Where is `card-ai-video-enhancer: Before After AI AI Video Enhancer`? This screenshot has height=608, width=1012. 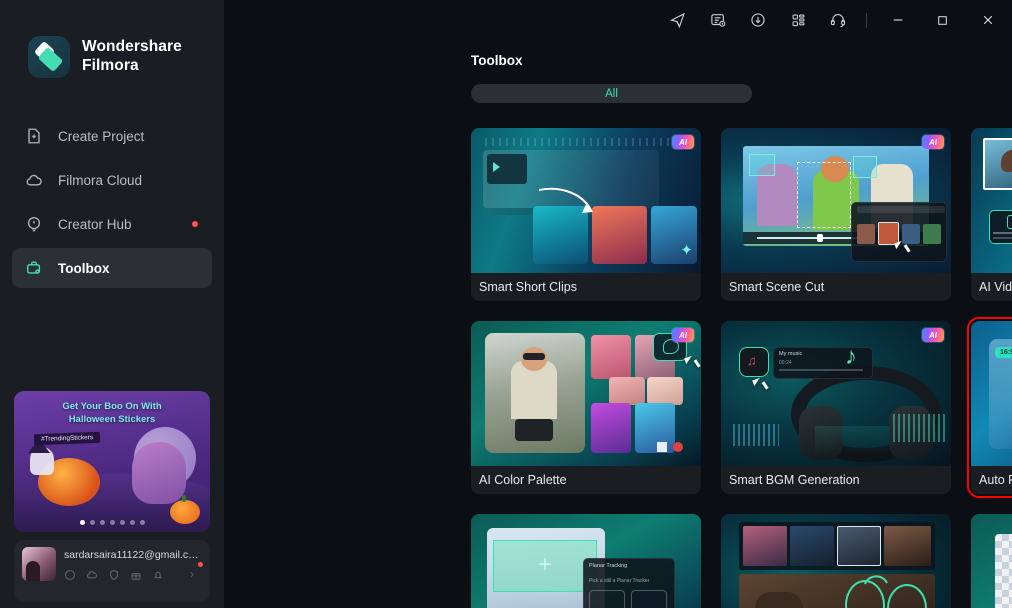
card-ai-video-enhancer: Before After AI AI Video Enhancer is located at coordinates (991, 214).